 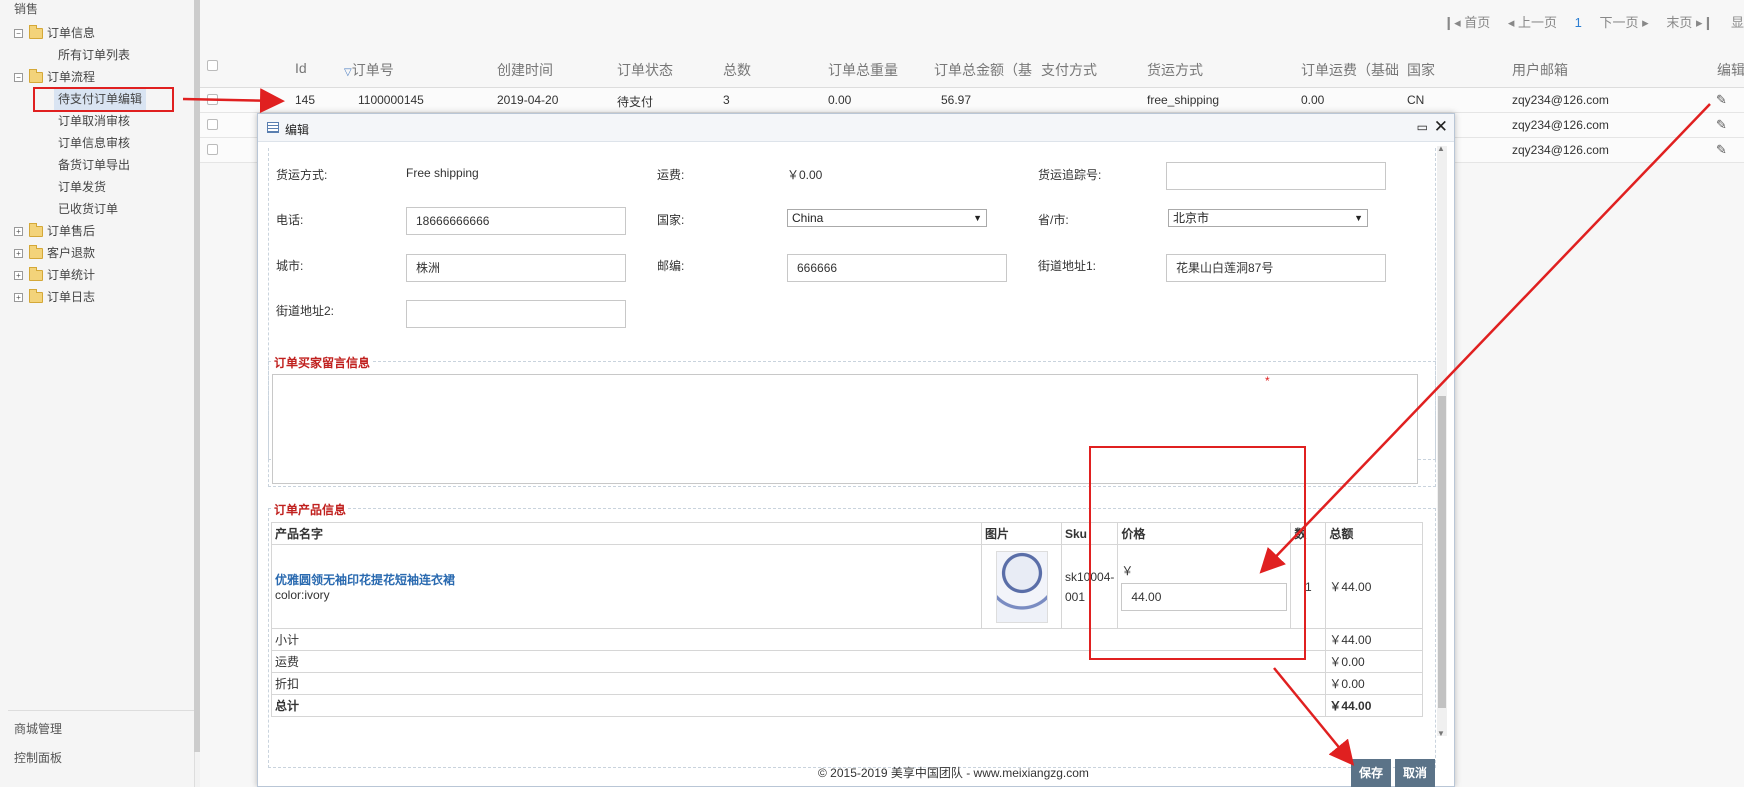 I want to click on sidebar-item-stock-export: 备货订单导出, so click(x=94, y=165).